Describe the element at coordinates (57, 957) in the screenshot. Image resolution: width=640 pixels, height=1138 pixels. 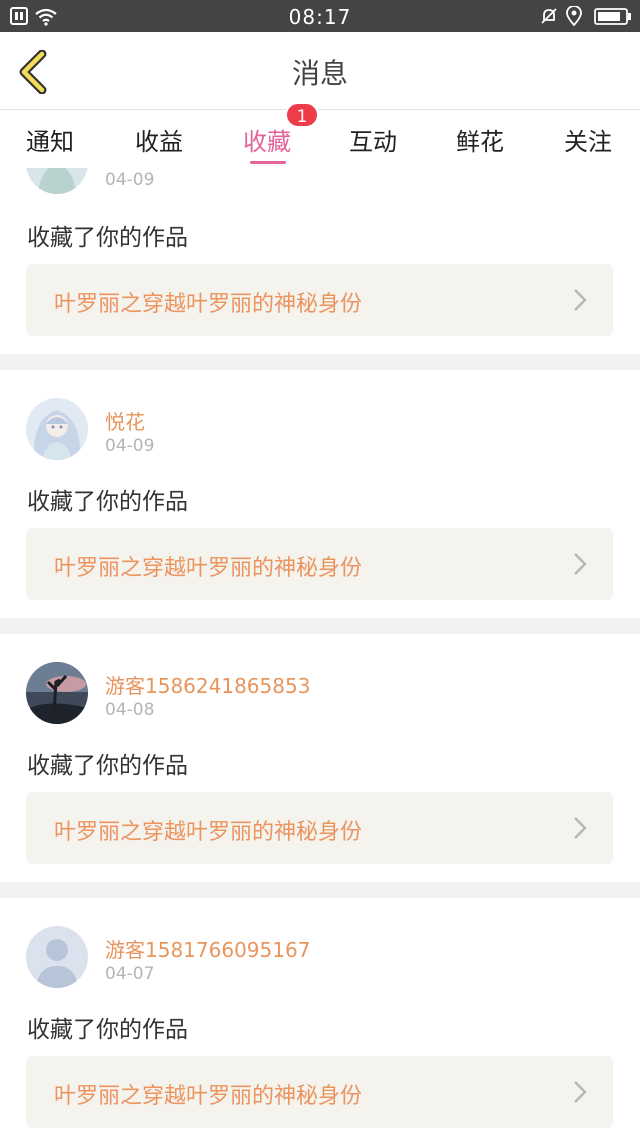
I see `default-user-avatar` at that location.